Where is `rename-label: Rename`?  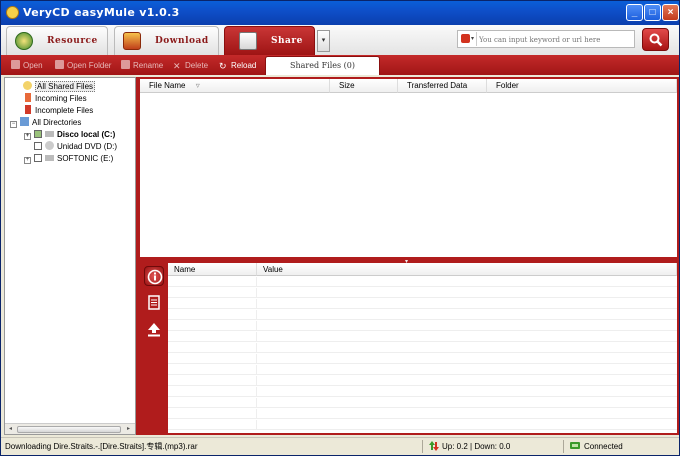 rename-label: Rename is located at coordinates (148, 65).